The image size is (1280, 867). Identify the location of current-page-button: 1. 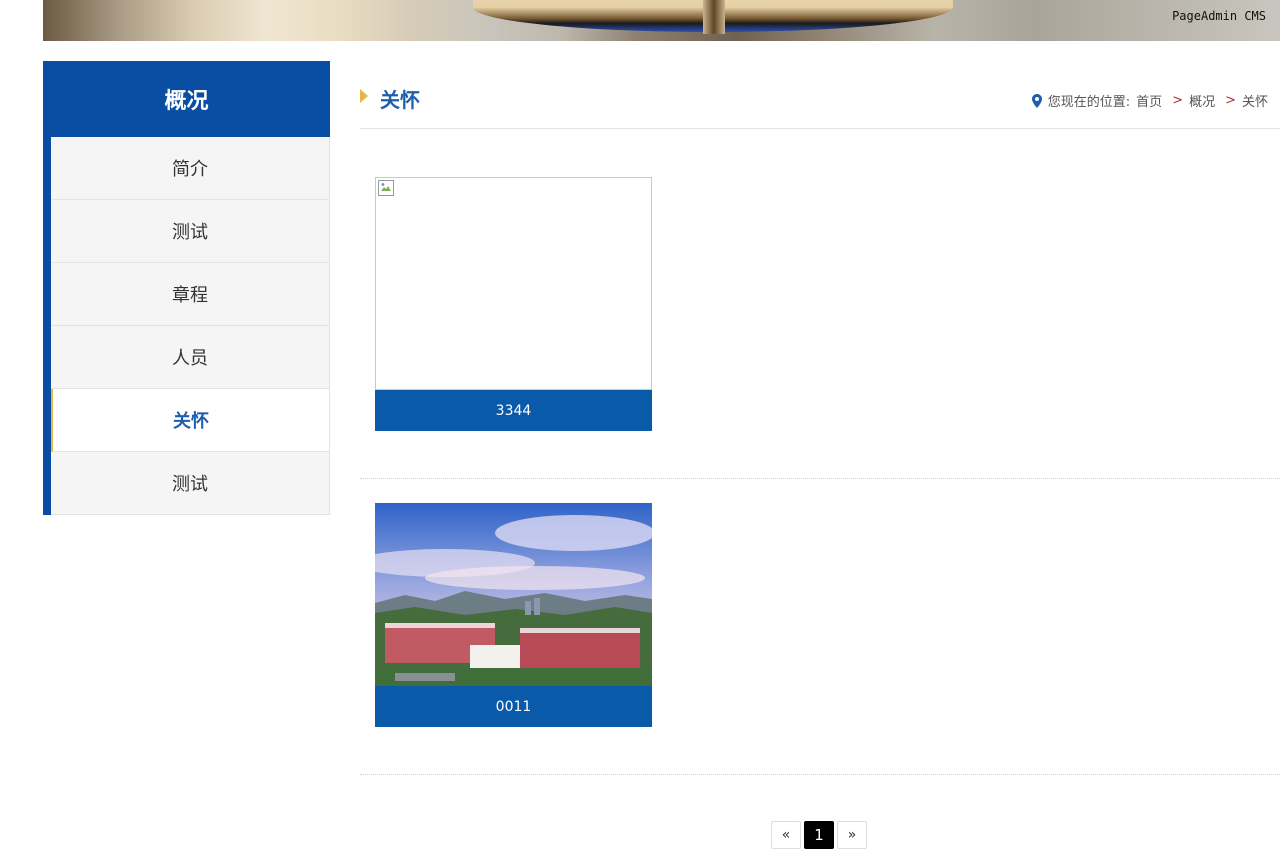
(819, 835).